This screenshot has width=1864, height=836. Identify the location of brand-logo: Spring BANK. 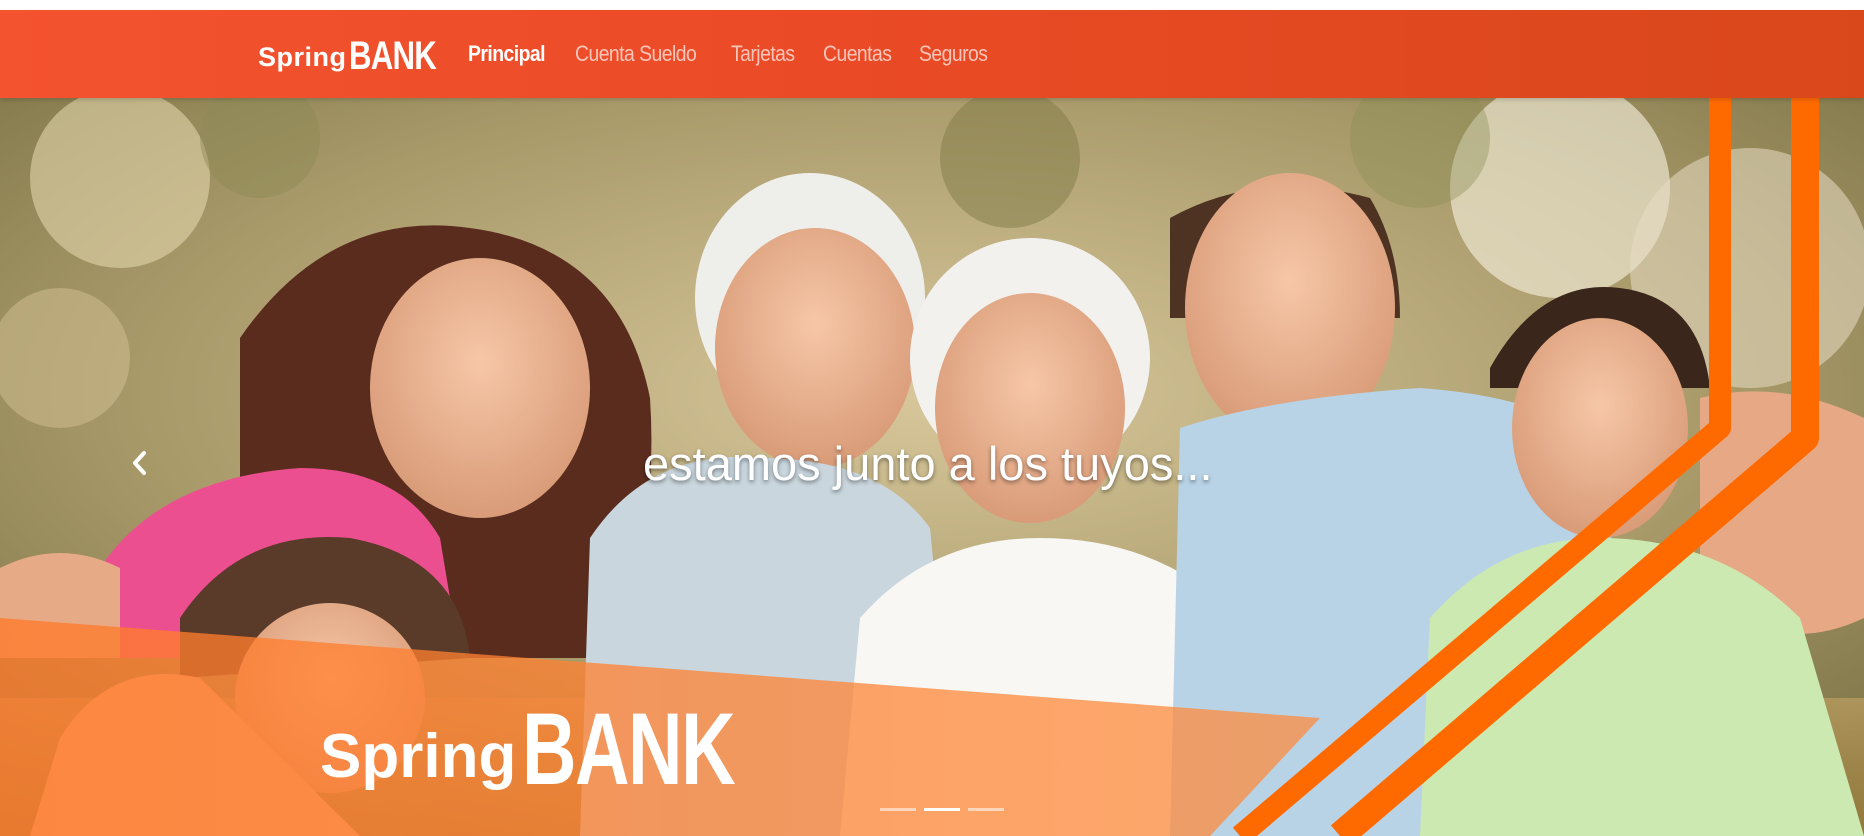
(359, 56).